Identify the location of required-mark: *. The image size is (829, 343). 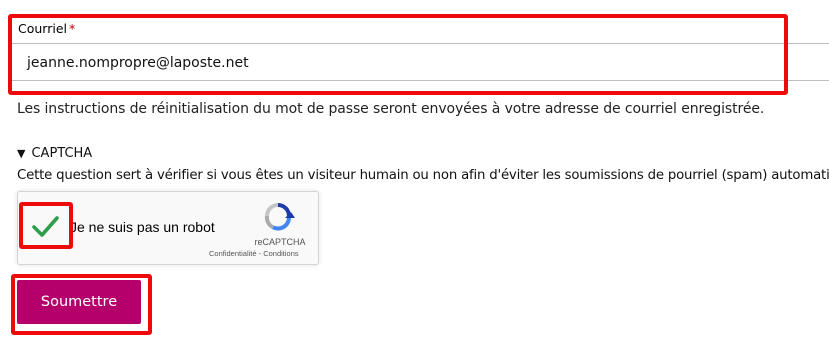
(72, 28).